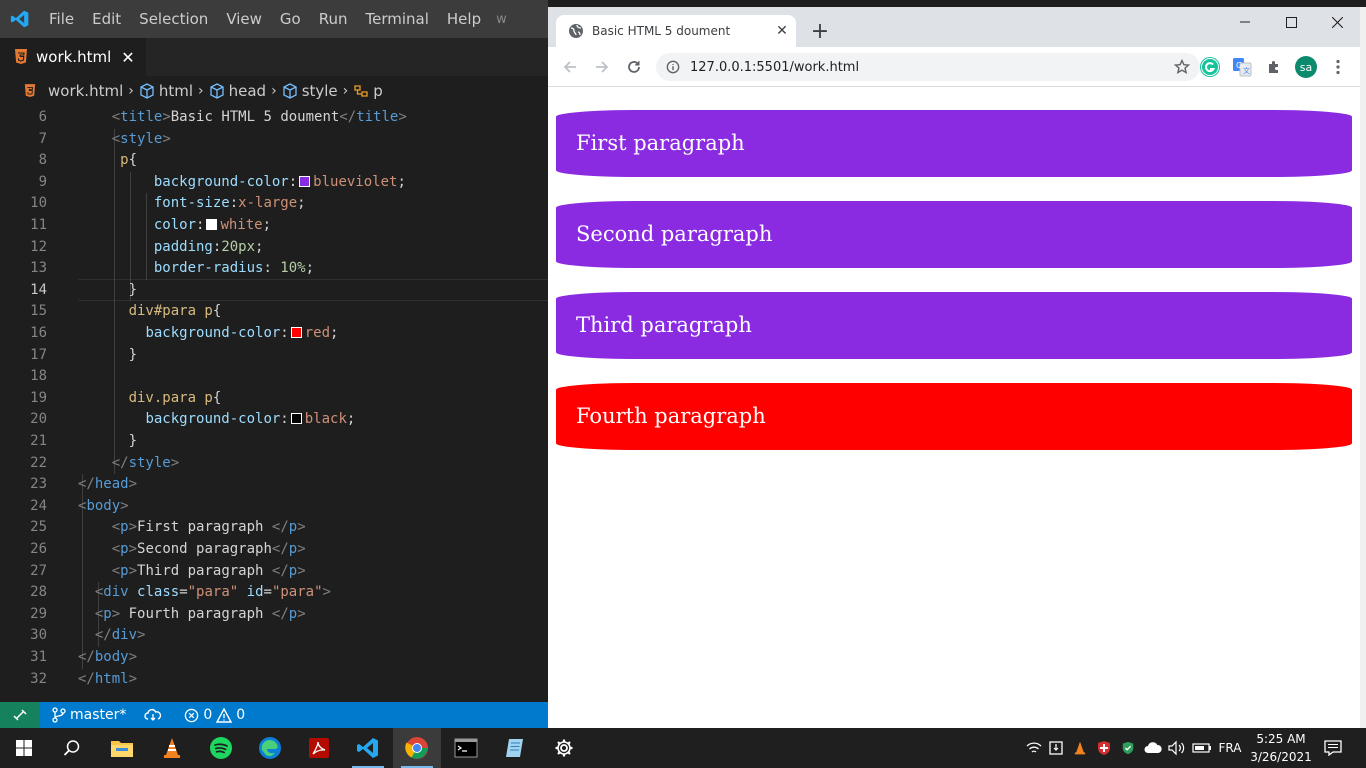 The image size is (1366, 768). I want to click on taskbar-vscode, so click(368, 748).